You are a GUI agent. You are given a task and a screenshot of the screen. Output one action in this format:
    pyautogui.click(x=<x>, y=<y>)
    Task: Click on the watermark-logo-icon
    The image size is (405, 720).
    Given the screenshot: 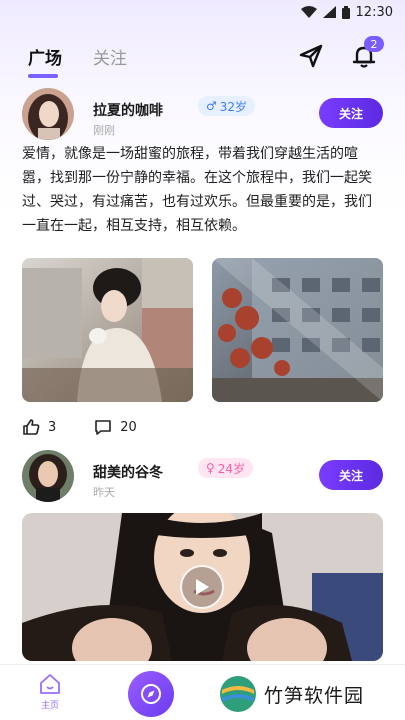 What is the action you would take?
    pyautogui.click(x=238, y=694)
    